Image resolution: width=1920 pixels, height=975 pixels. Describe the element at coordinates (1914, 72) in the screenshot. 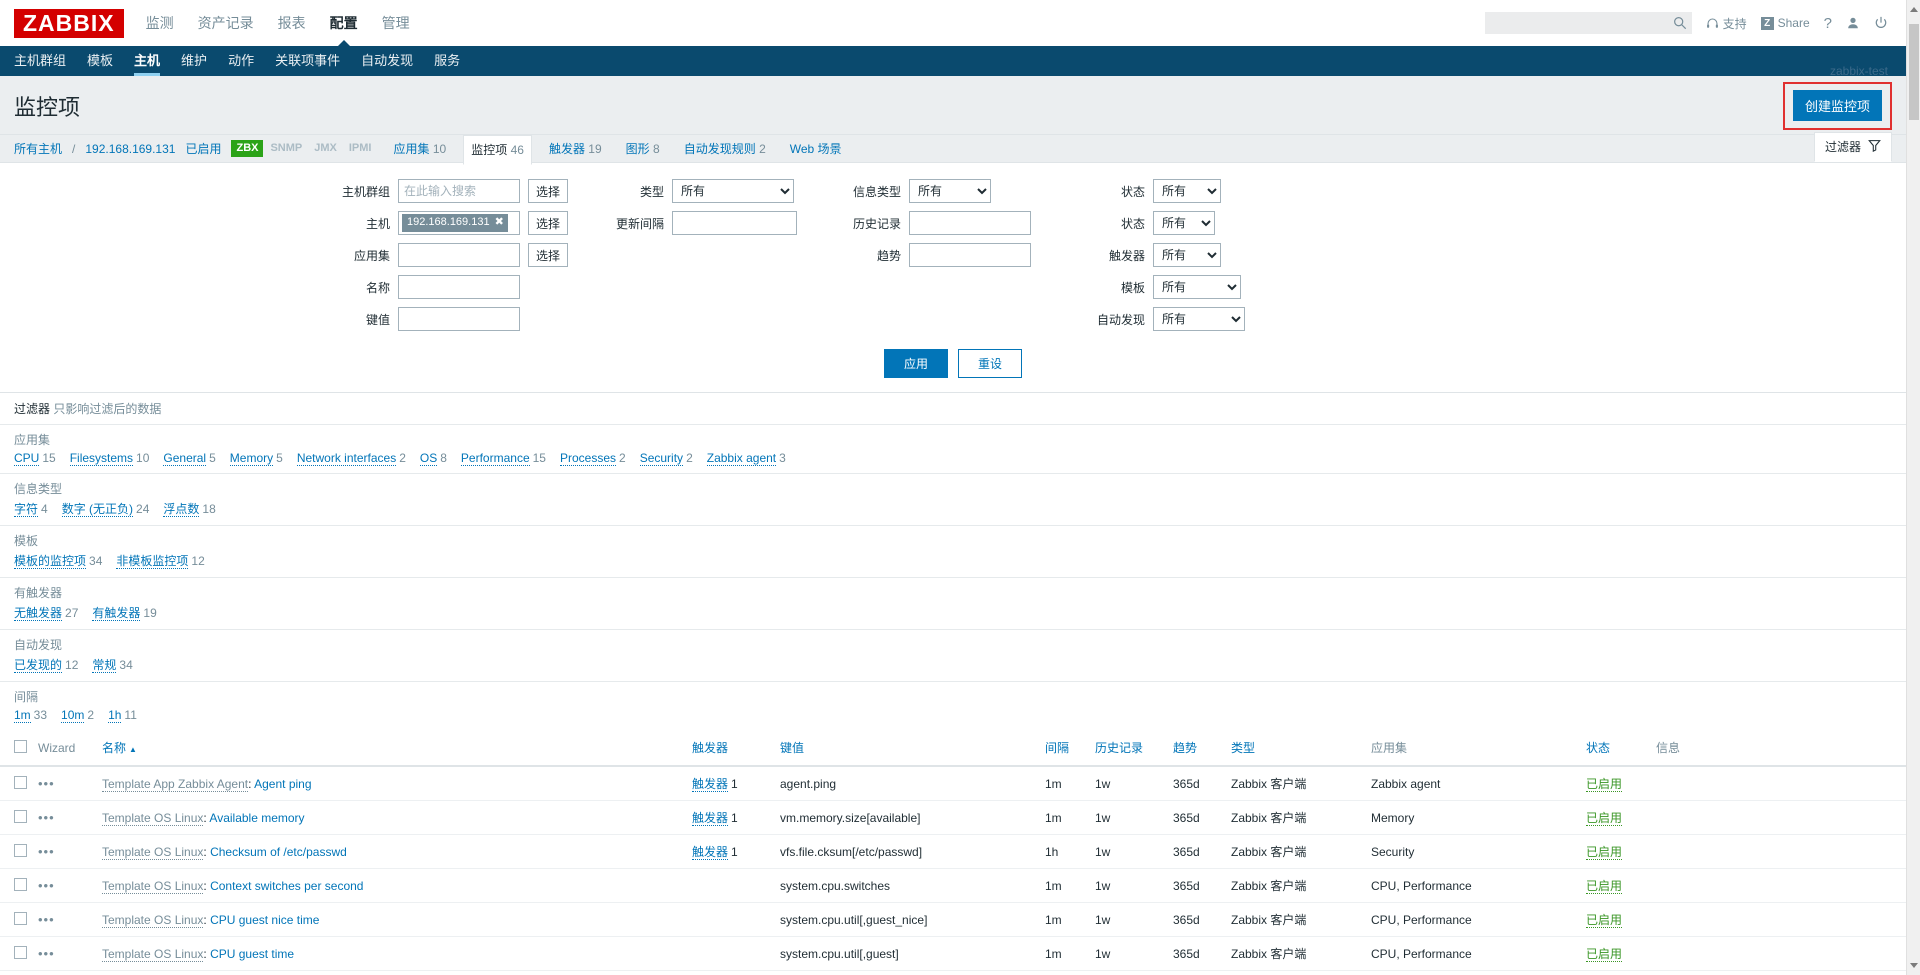

I see `scrollbar-thumb` at that location.